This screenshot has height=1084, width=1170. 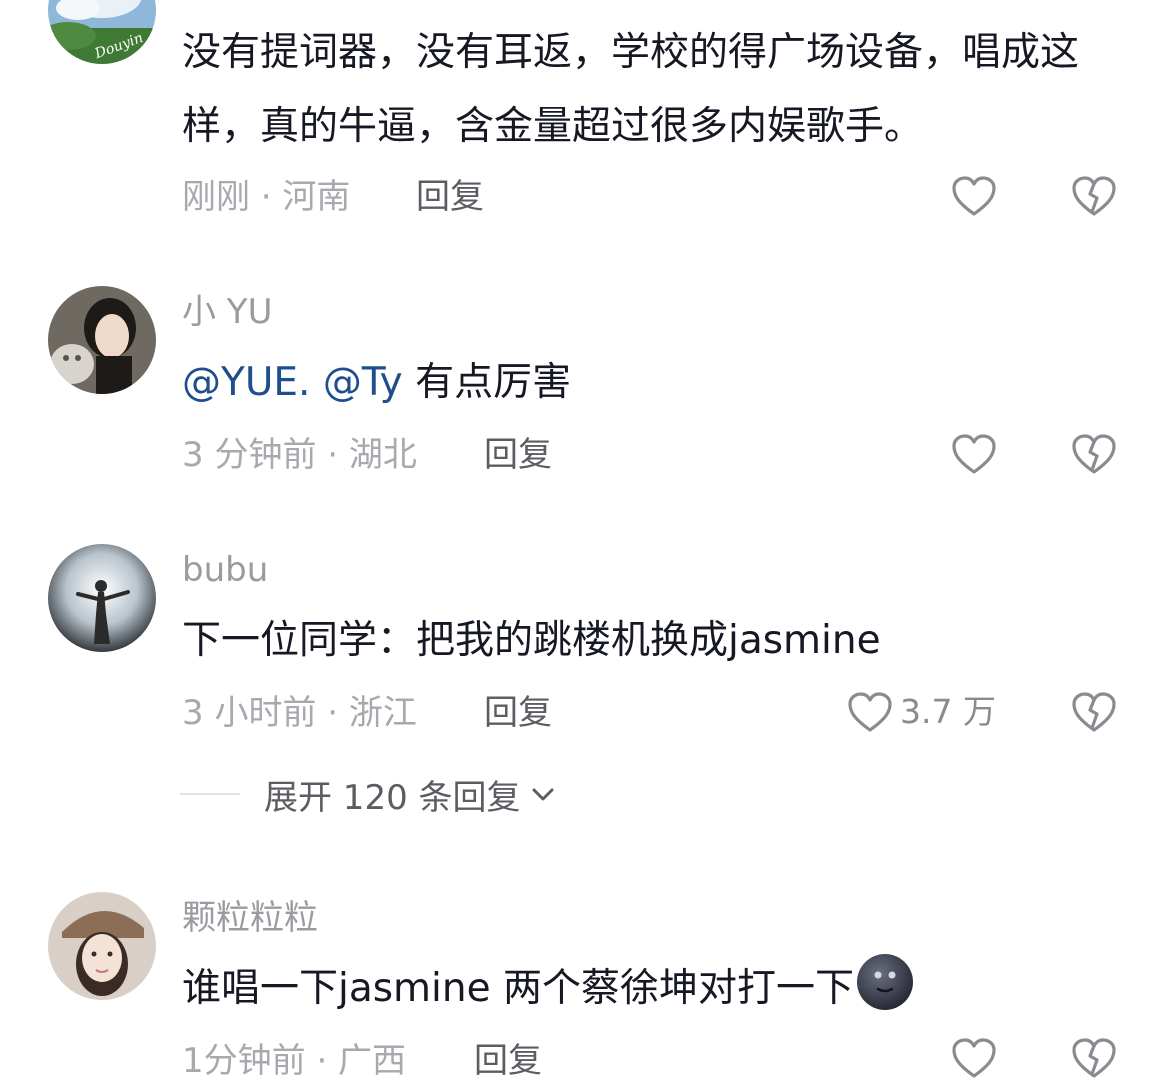 What do you see at coordinates (392, 797) in the screenshot?
I see `expand-replies-label: 展开 120 条回复` at bounding box center [392, 797].